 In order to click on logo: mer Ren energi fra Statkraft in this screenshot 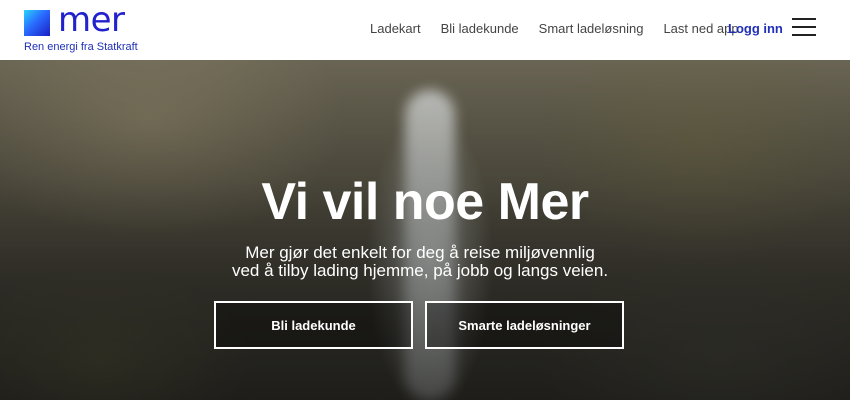, I will do `click(89, 28)`.